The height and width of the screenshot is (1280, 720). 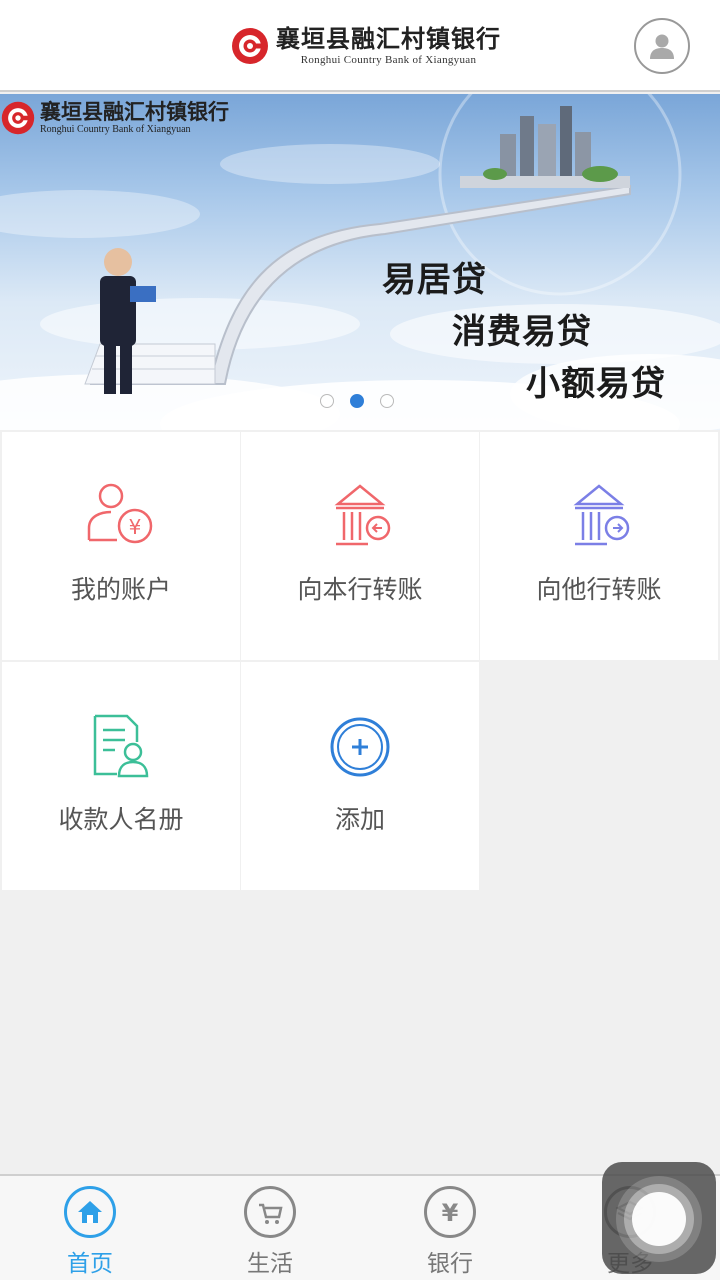 What do you see at coordinates (120, 513) in the screenshot?
I see `account-yen-icon: ¥` at bounding box center [120, 513].